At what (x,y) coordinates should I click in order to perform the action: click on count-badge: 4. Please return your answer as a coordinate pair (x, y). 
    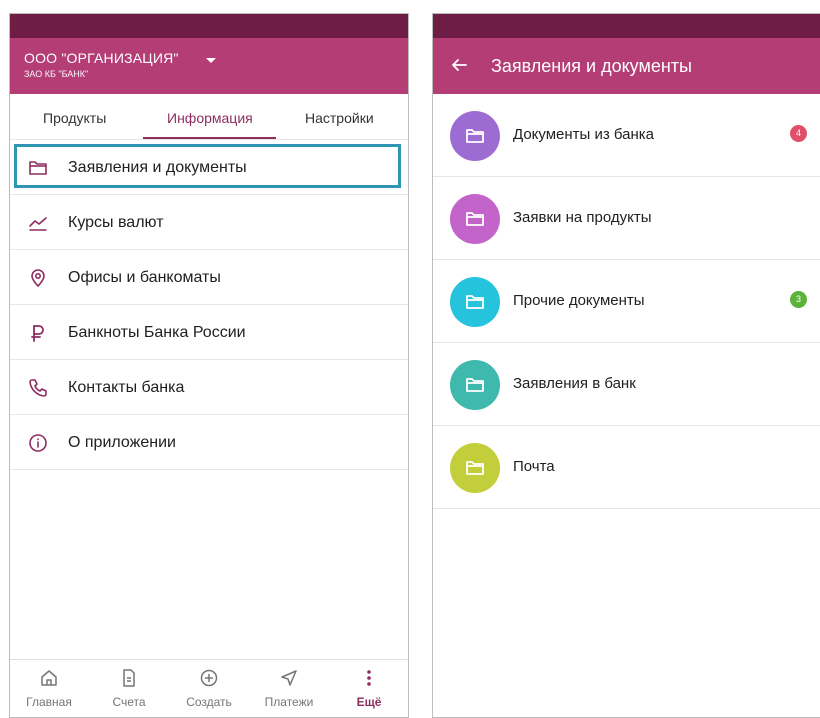
    Looking at the image, I should click on (798, 133).